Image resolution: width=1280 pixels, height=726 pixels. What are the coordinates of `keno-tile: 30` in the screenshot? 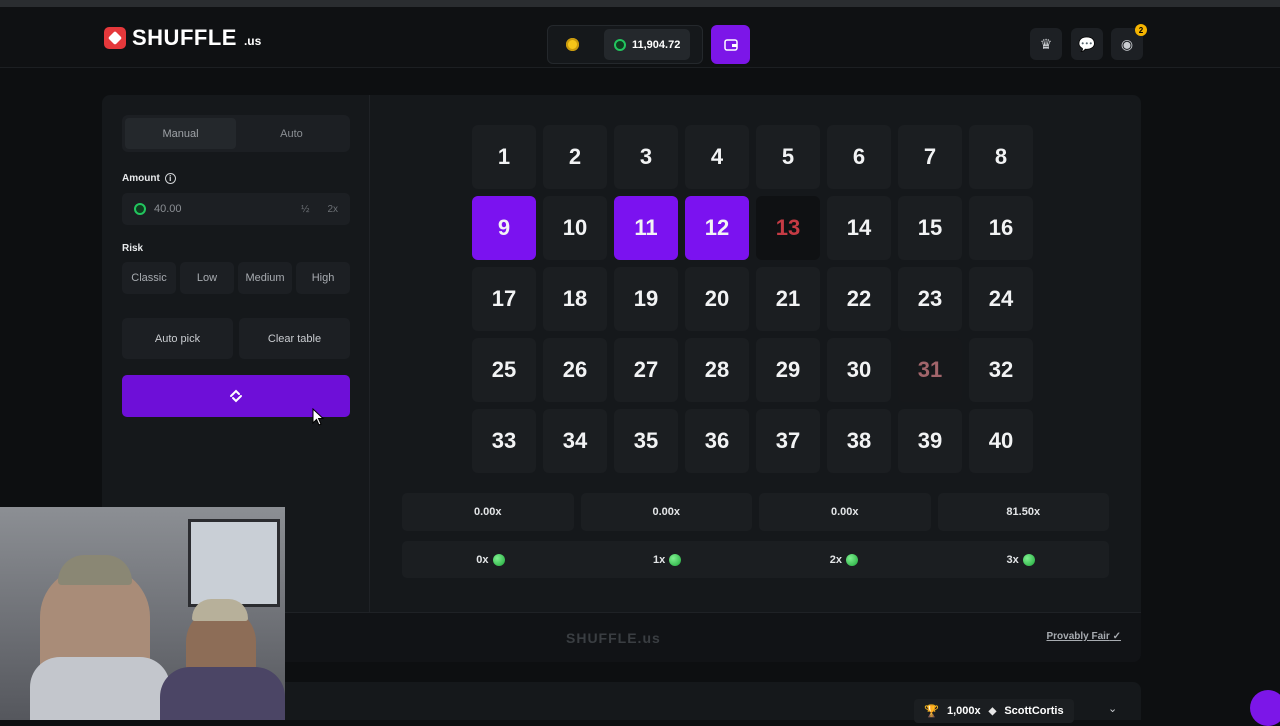 It's located at (859, 370).